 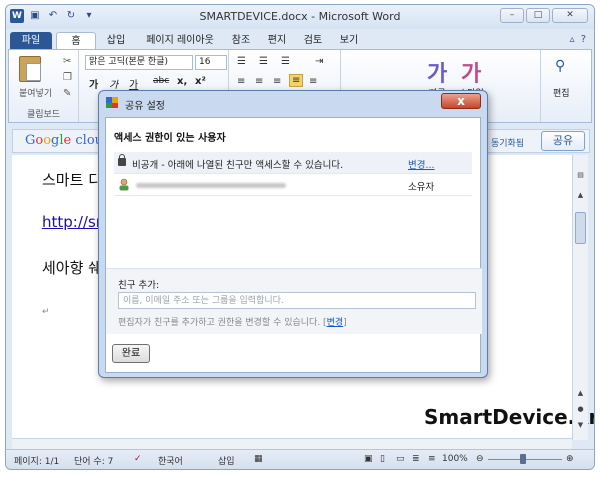 What do you see at coordinates (319, 61) in the screenshot?
I see `indent-icon: ⇥` at bounding box center [319, 61].